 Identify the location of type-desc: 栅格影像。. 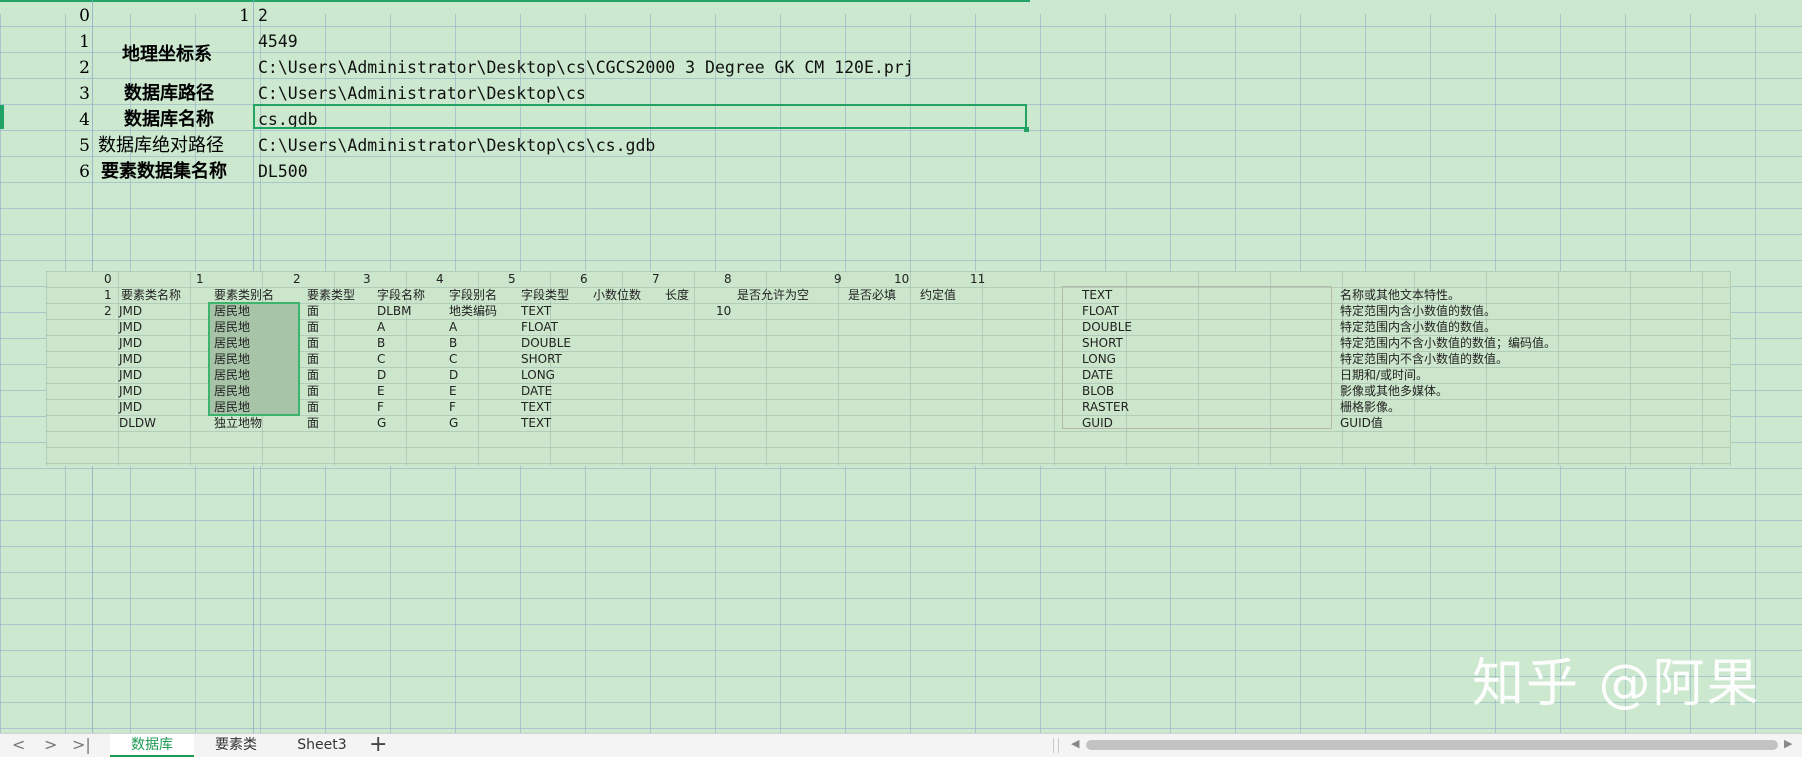
(1370, 407).